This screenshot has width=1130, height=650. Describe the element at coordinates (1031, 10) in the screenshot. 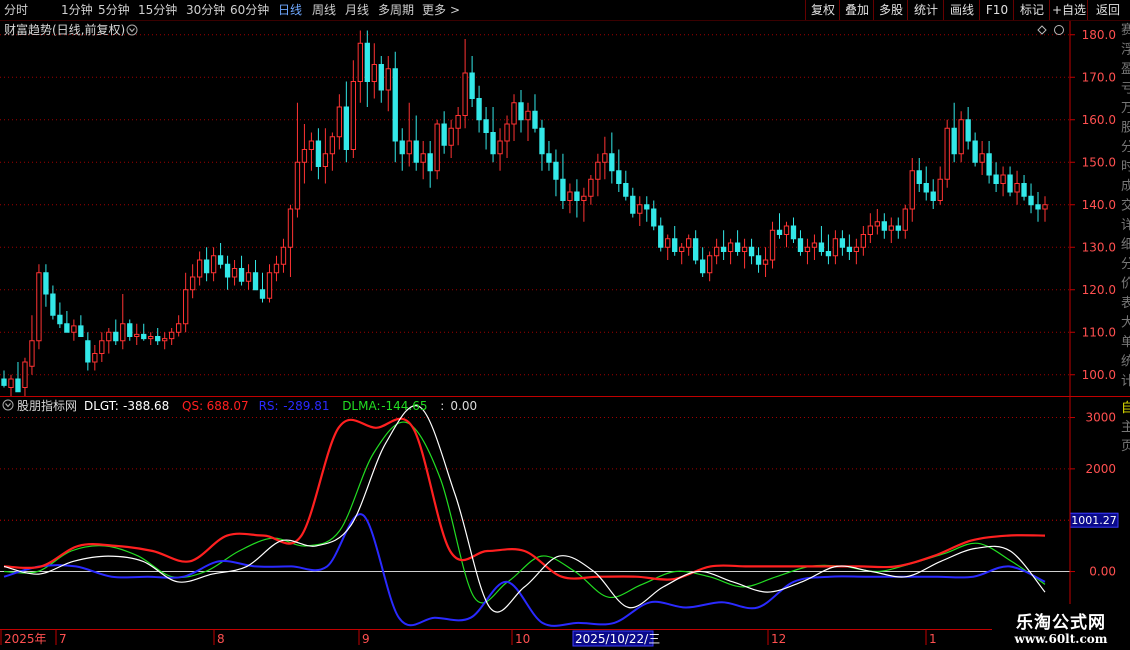

I see `toolbar-button-6: 标记` at that location.